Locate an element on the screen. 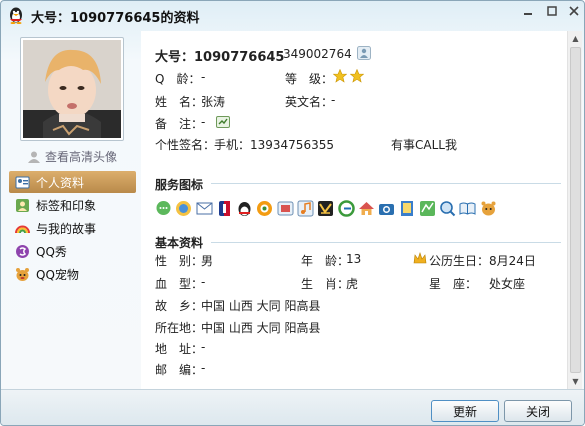 The image size is (585, 426). paipai-icon is located at coordinates (264, 208).